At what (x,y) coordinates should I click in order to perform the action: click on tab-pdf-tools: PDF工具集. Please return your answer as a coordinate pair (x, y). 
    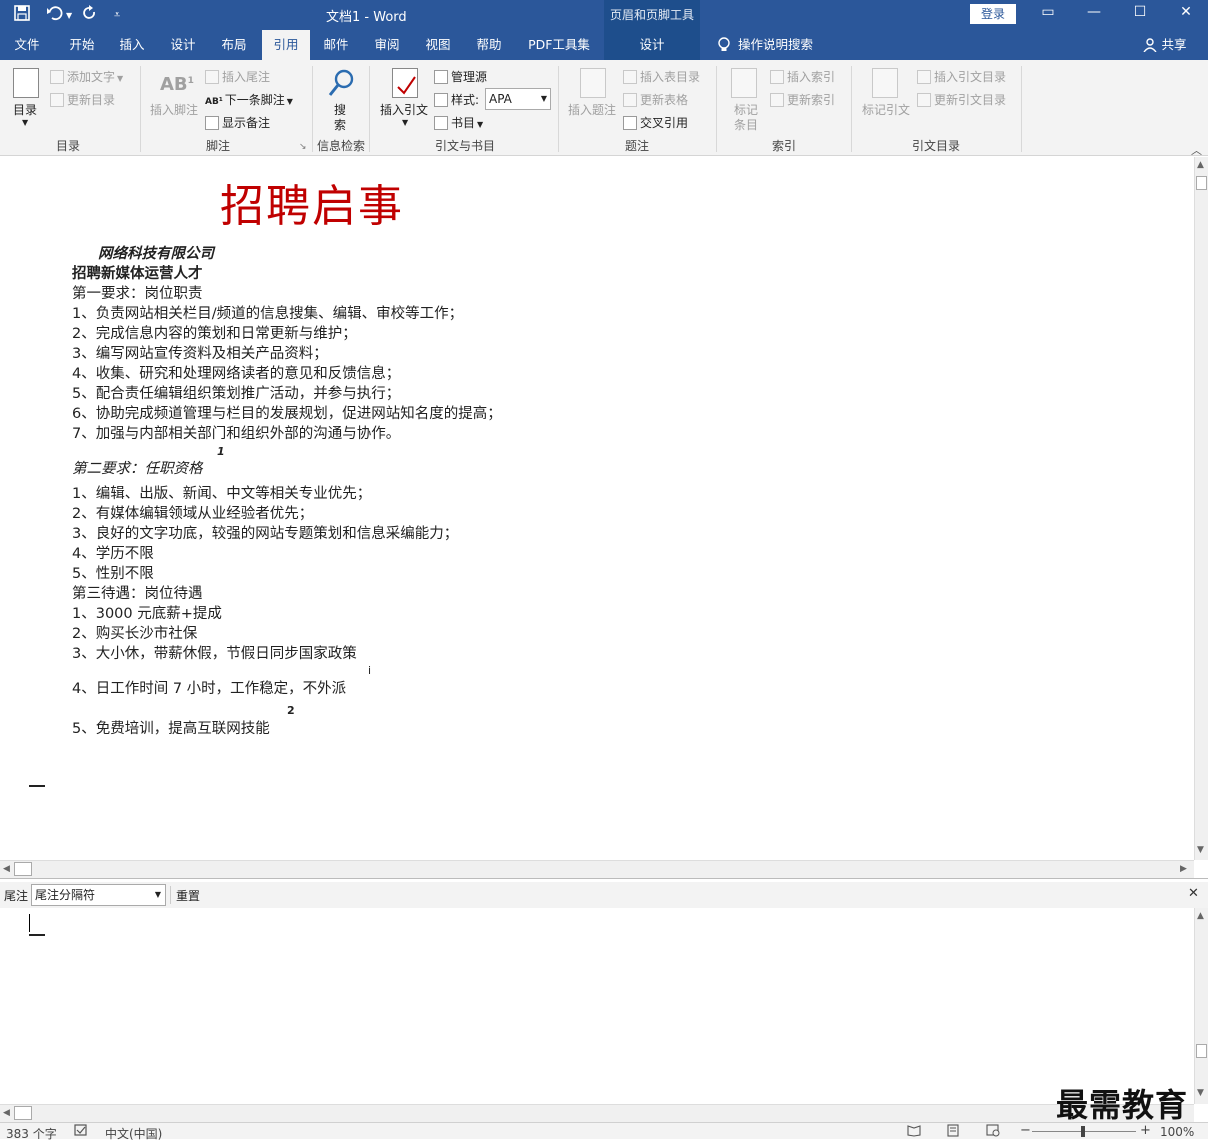
    Looking at the image, I should click on (559, 45).